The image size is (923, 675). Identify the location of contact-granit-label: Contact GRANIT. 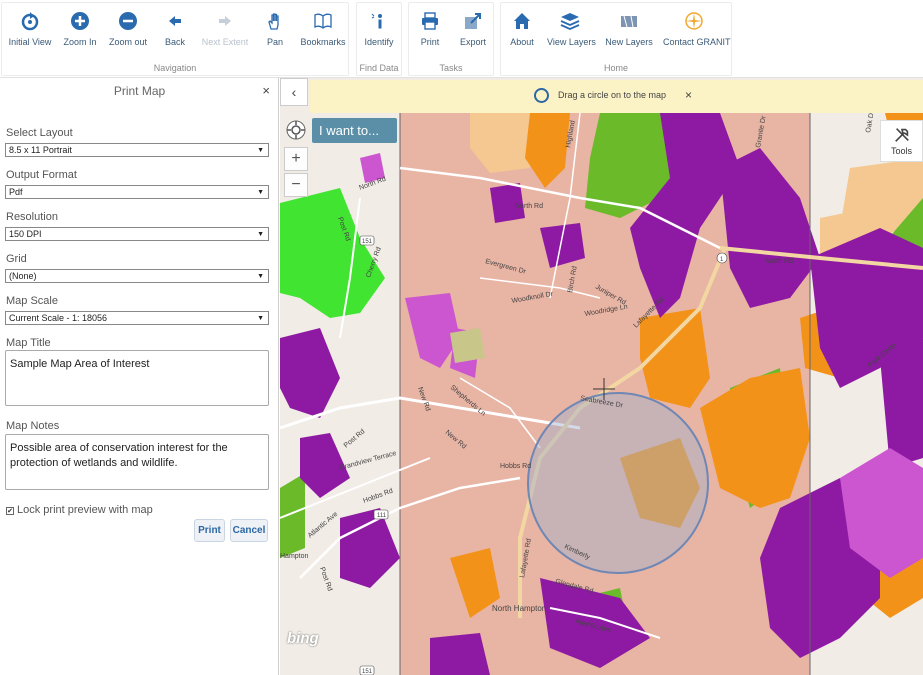
(697, 42).